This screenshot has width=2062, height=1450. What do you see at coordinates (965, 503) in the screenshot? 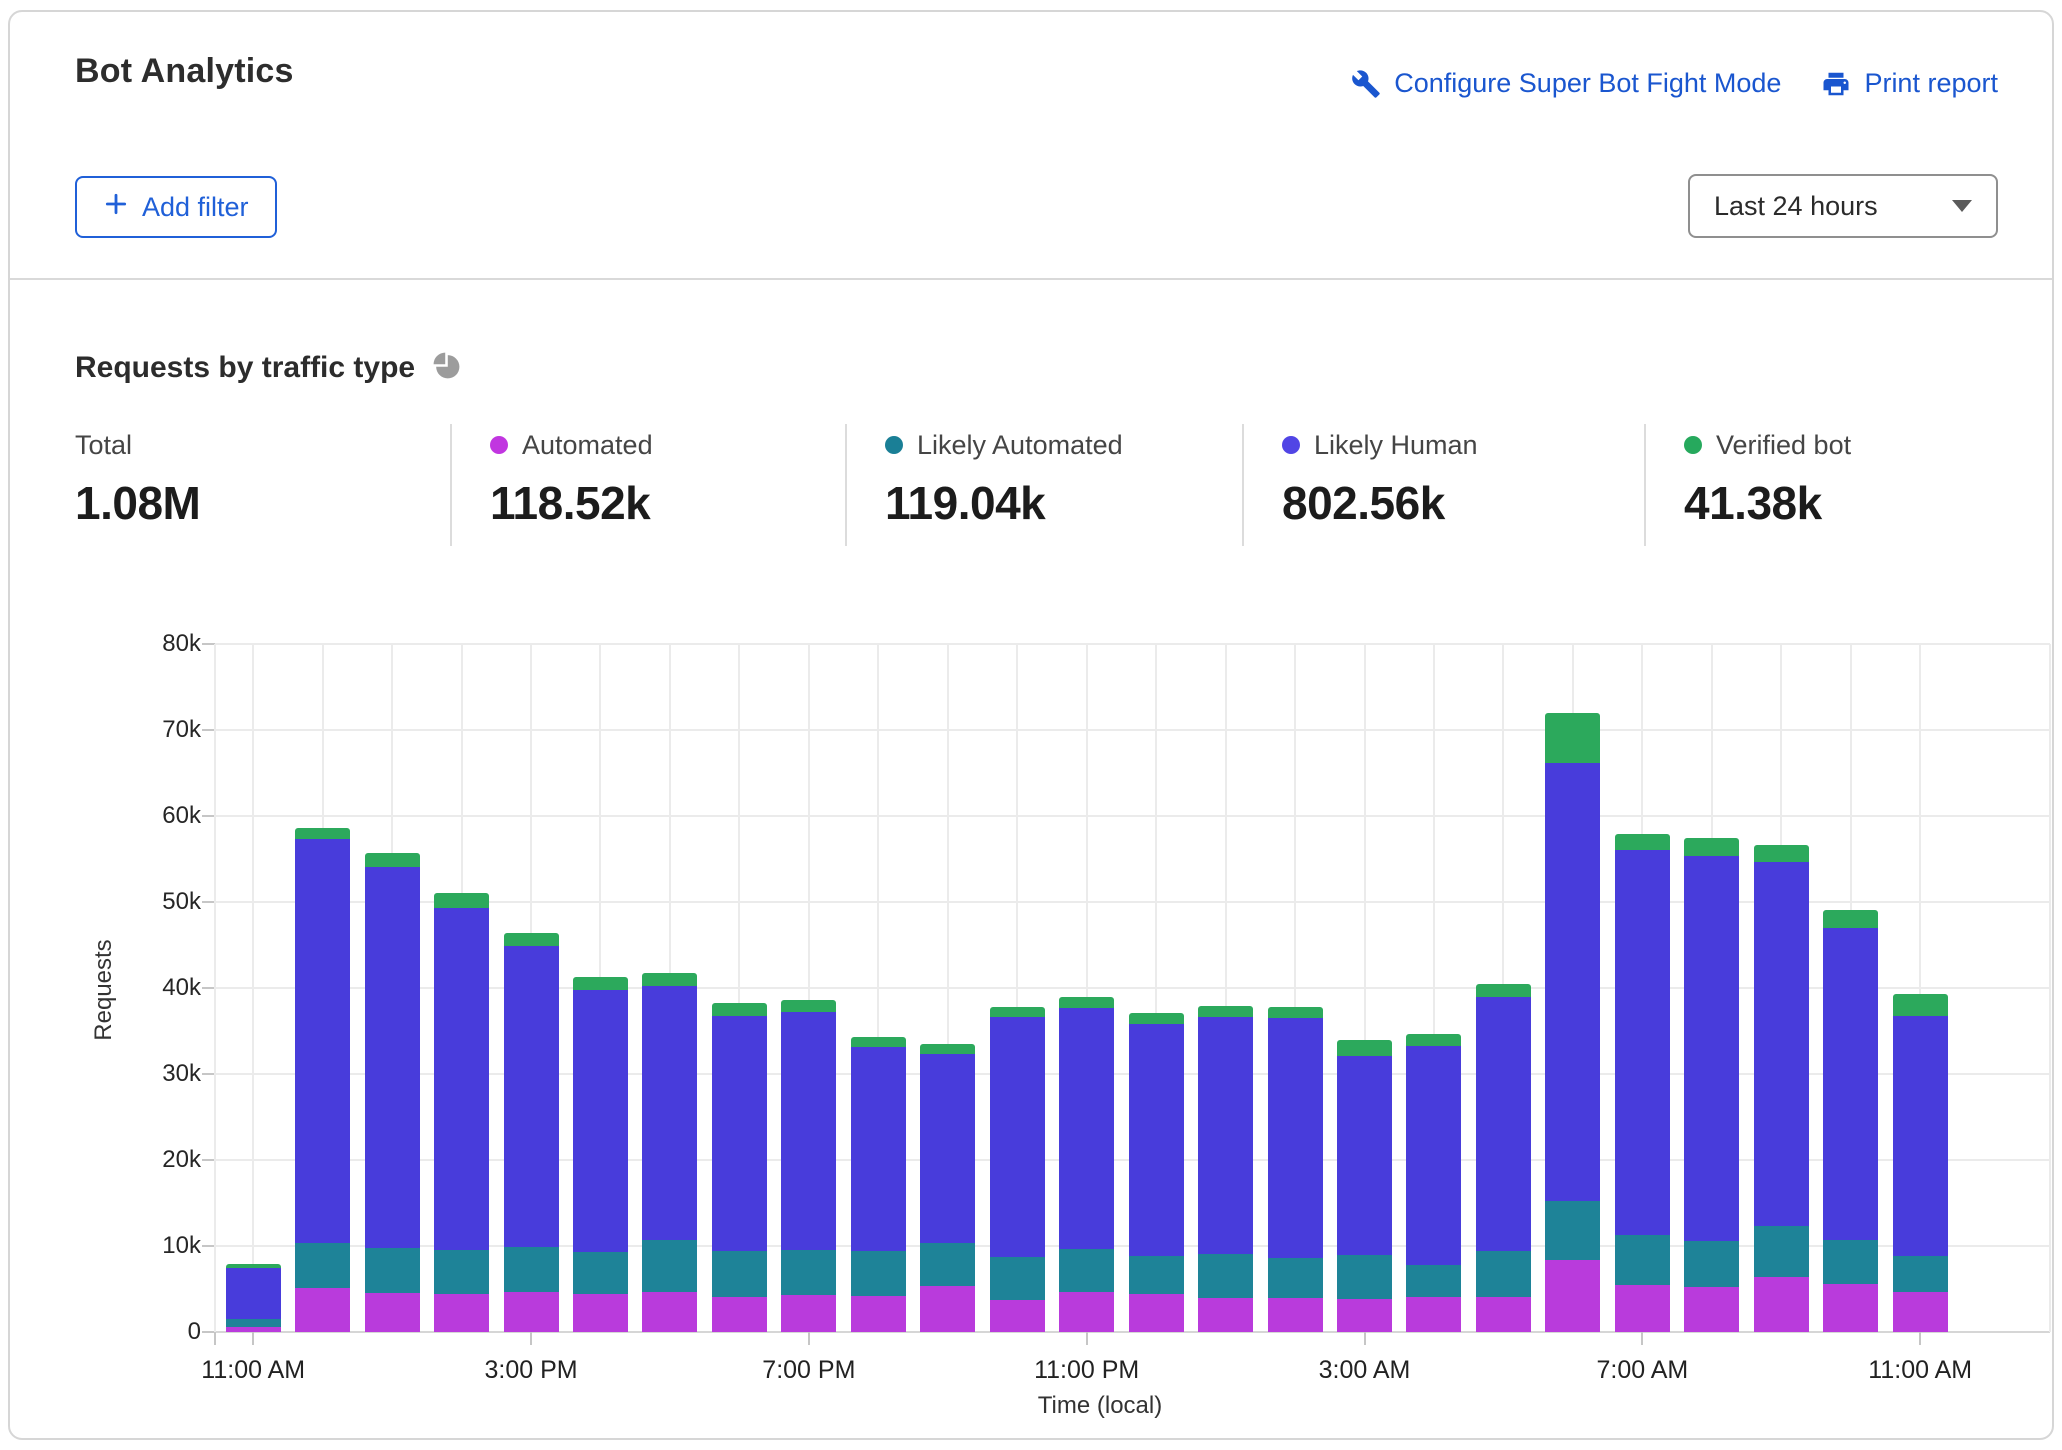
I see `stat-likely-automated-value: 119.04k` at bounding box center [965, 503].